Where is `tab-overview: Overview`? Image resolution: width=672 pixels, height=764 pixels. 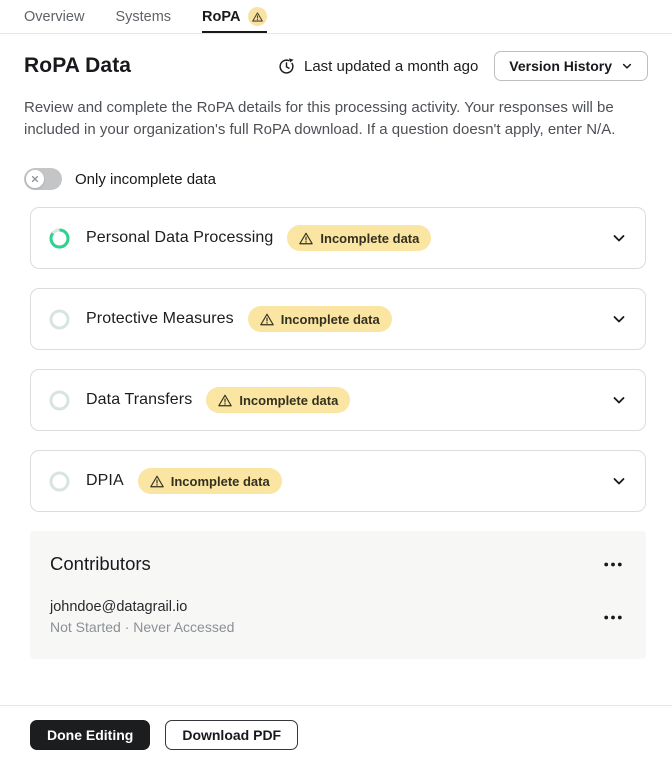
tab-overview: Overview is located at coordinates (54, 16).